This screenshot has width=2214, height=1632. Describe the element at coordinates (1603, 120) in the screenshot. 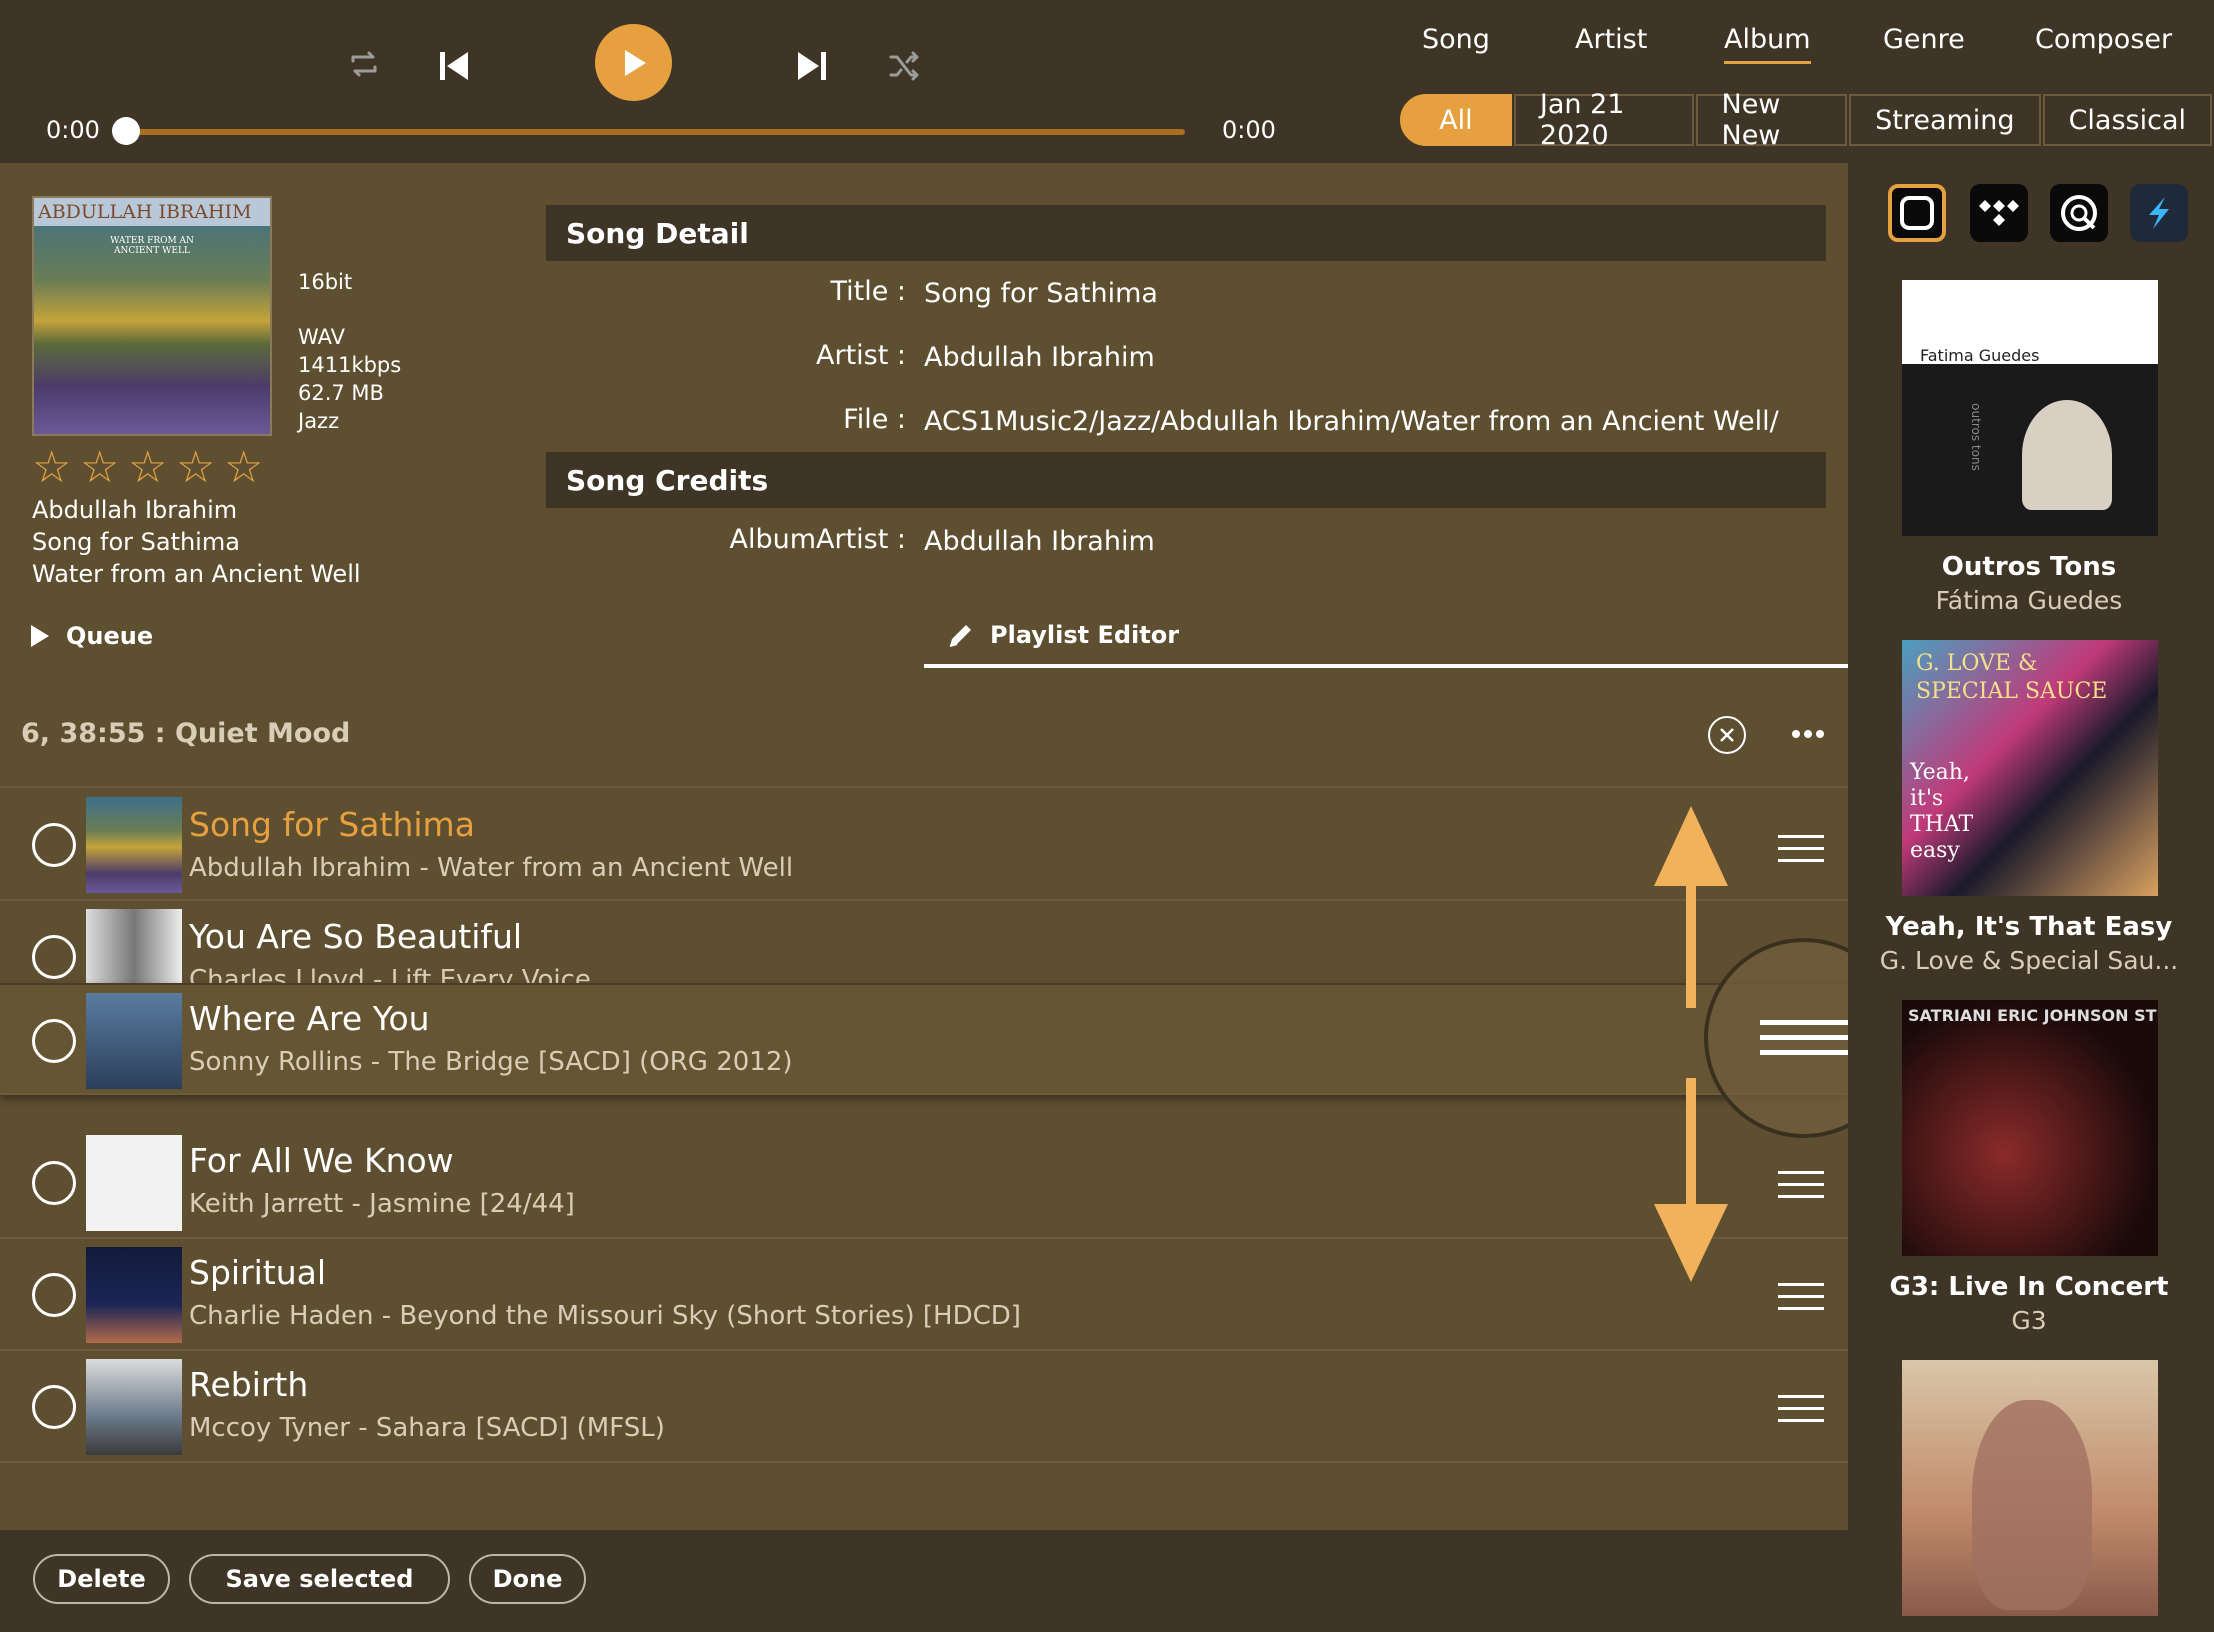

I see `filter-date: Jan 21 2020` at that location.